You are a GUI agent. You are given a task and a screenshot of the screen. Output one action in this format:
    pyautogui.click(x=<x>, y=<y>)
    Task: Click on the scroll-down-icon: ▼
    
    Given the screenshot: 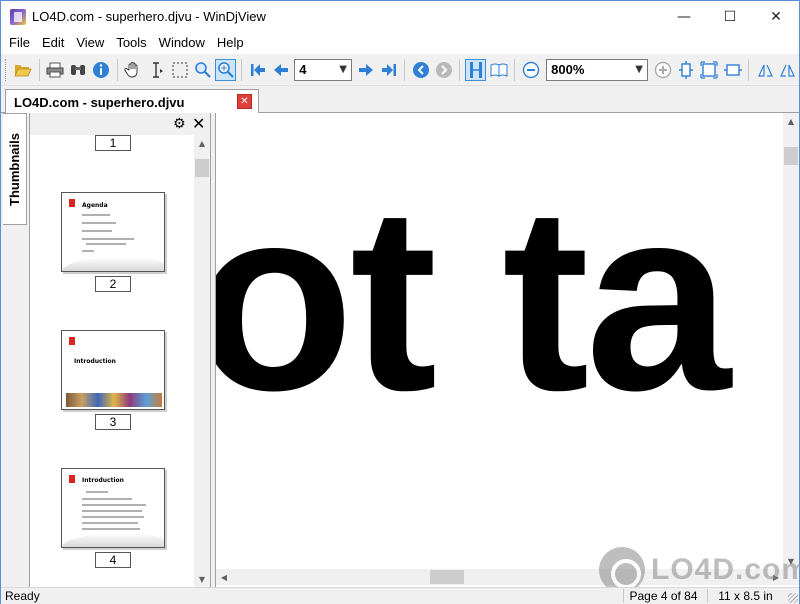 What is the action you would take?
    pyautogui.click(x=202, y=579)
    